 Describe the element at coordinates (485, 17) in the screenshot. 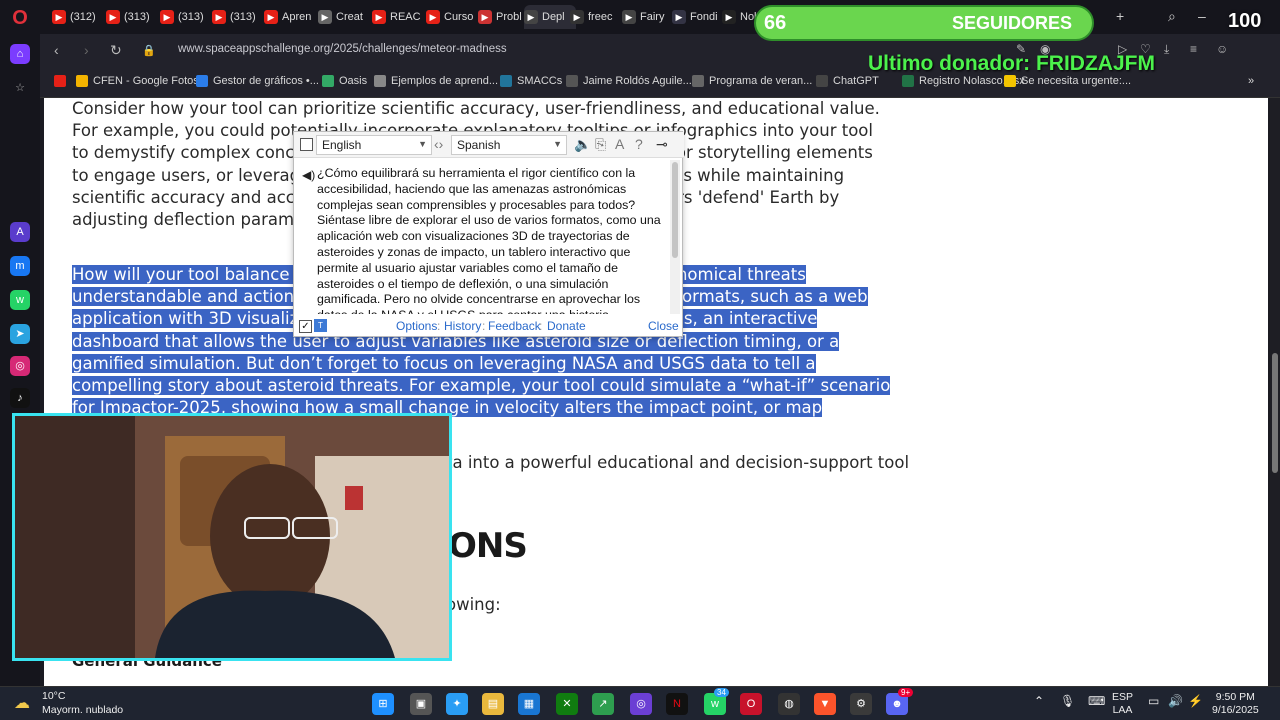

I see `bookmark-icon: ▶` at that location.